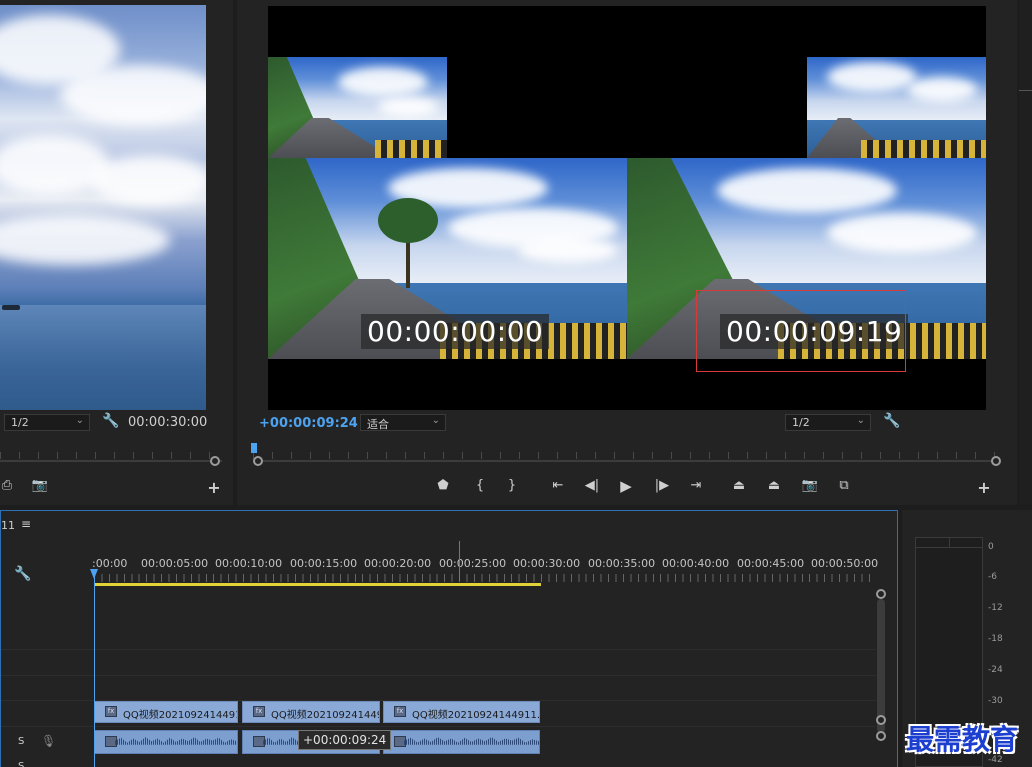  I want to click on meter-db-label: 0, so click(991, 547).